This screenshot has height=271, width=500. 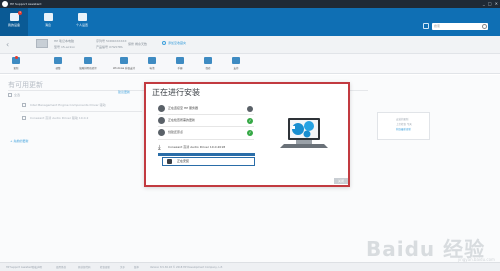 What do you see at coordinates (137, 44) in the screenshot?
I see `warranty-info: 保修 剩余天数` at bounding box center [137, 44].